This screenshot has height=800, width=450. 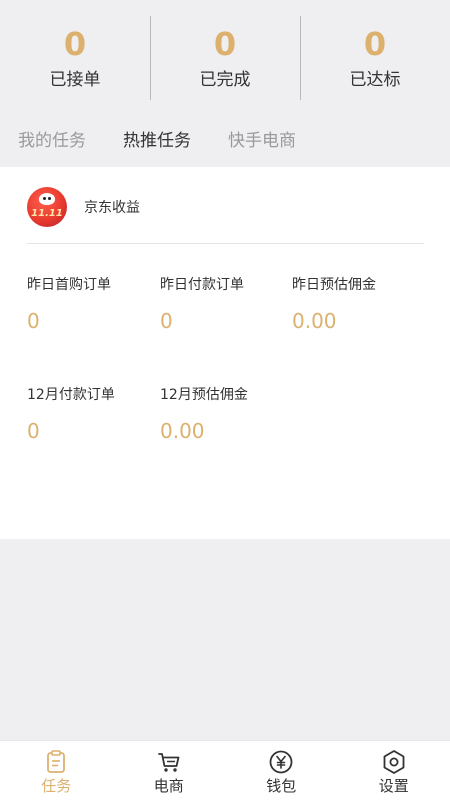 I want to click on stat-accepted: 0 已接单, so click(x=75, y=60).